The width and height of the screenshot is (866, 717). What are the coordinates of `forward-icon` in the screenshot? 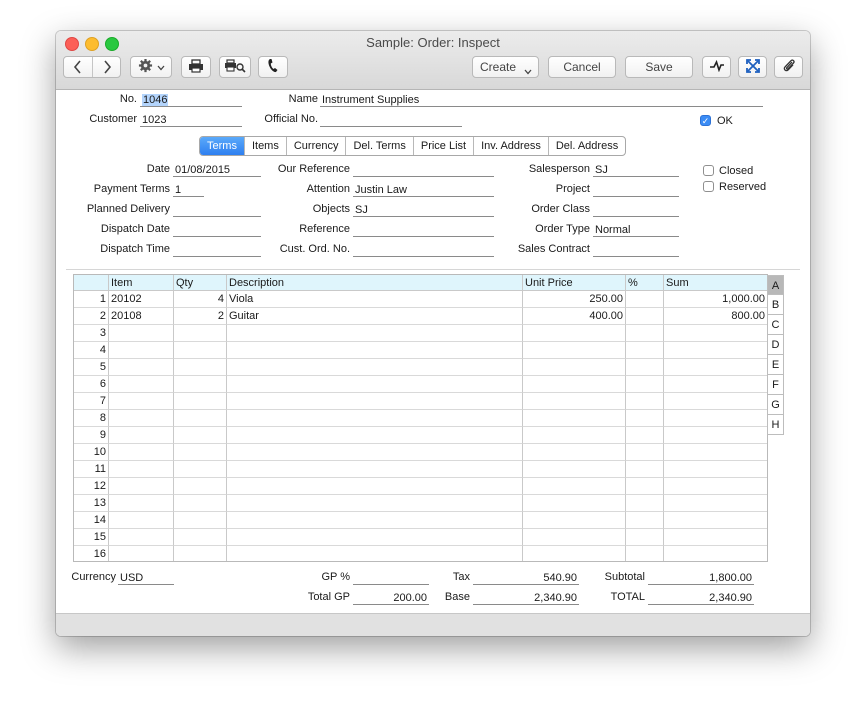 It's located at (107, 68).